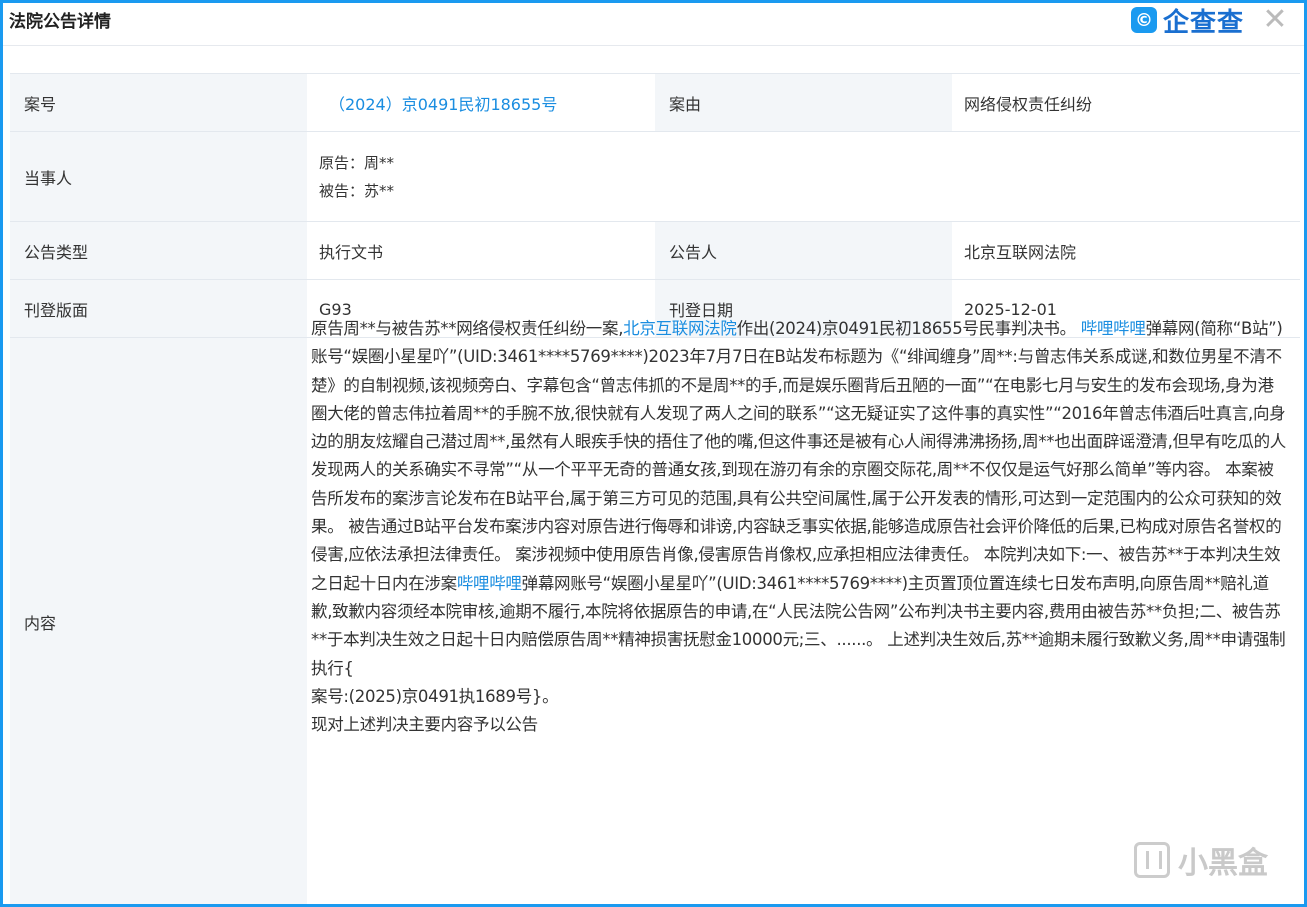  I want to click on notice-type-label: 公告类型, so click(158, 251).